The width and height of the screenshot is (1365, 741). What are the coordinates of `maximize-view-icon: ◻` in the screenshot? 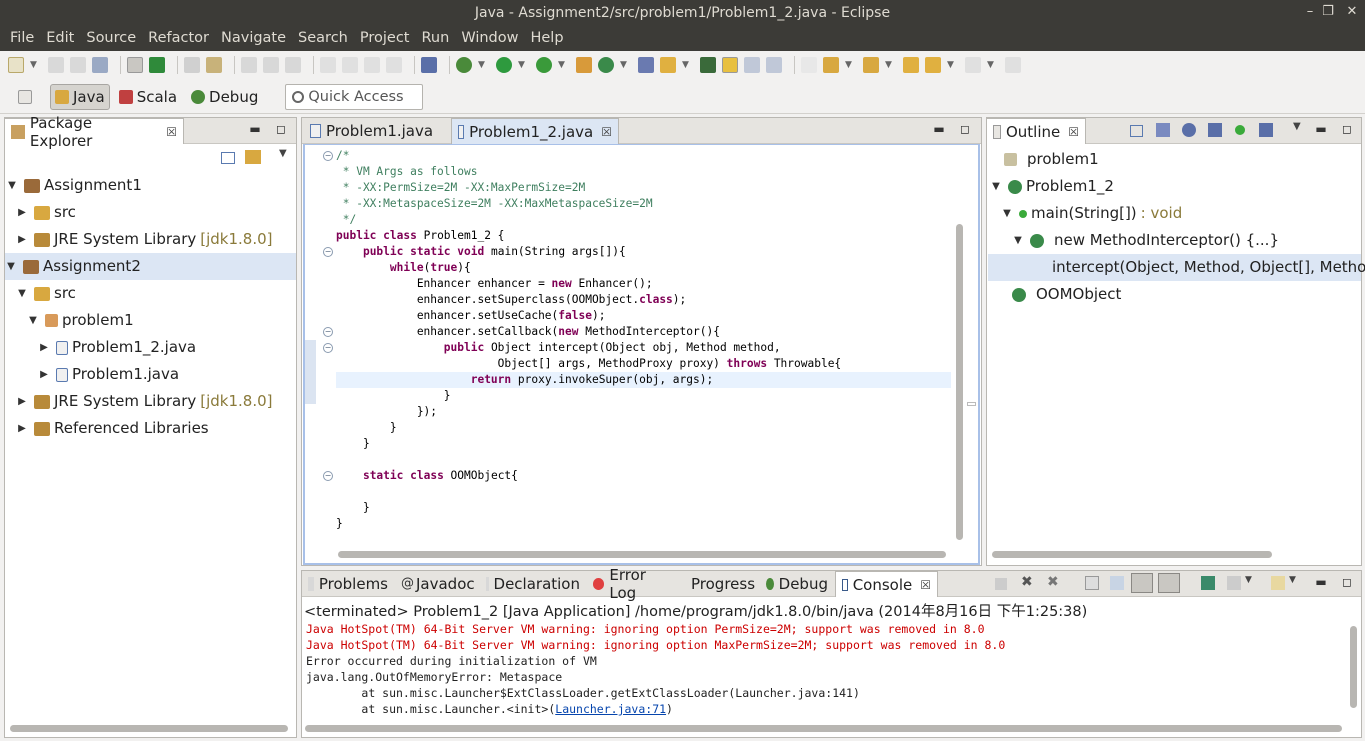 It's located at (965, 129).